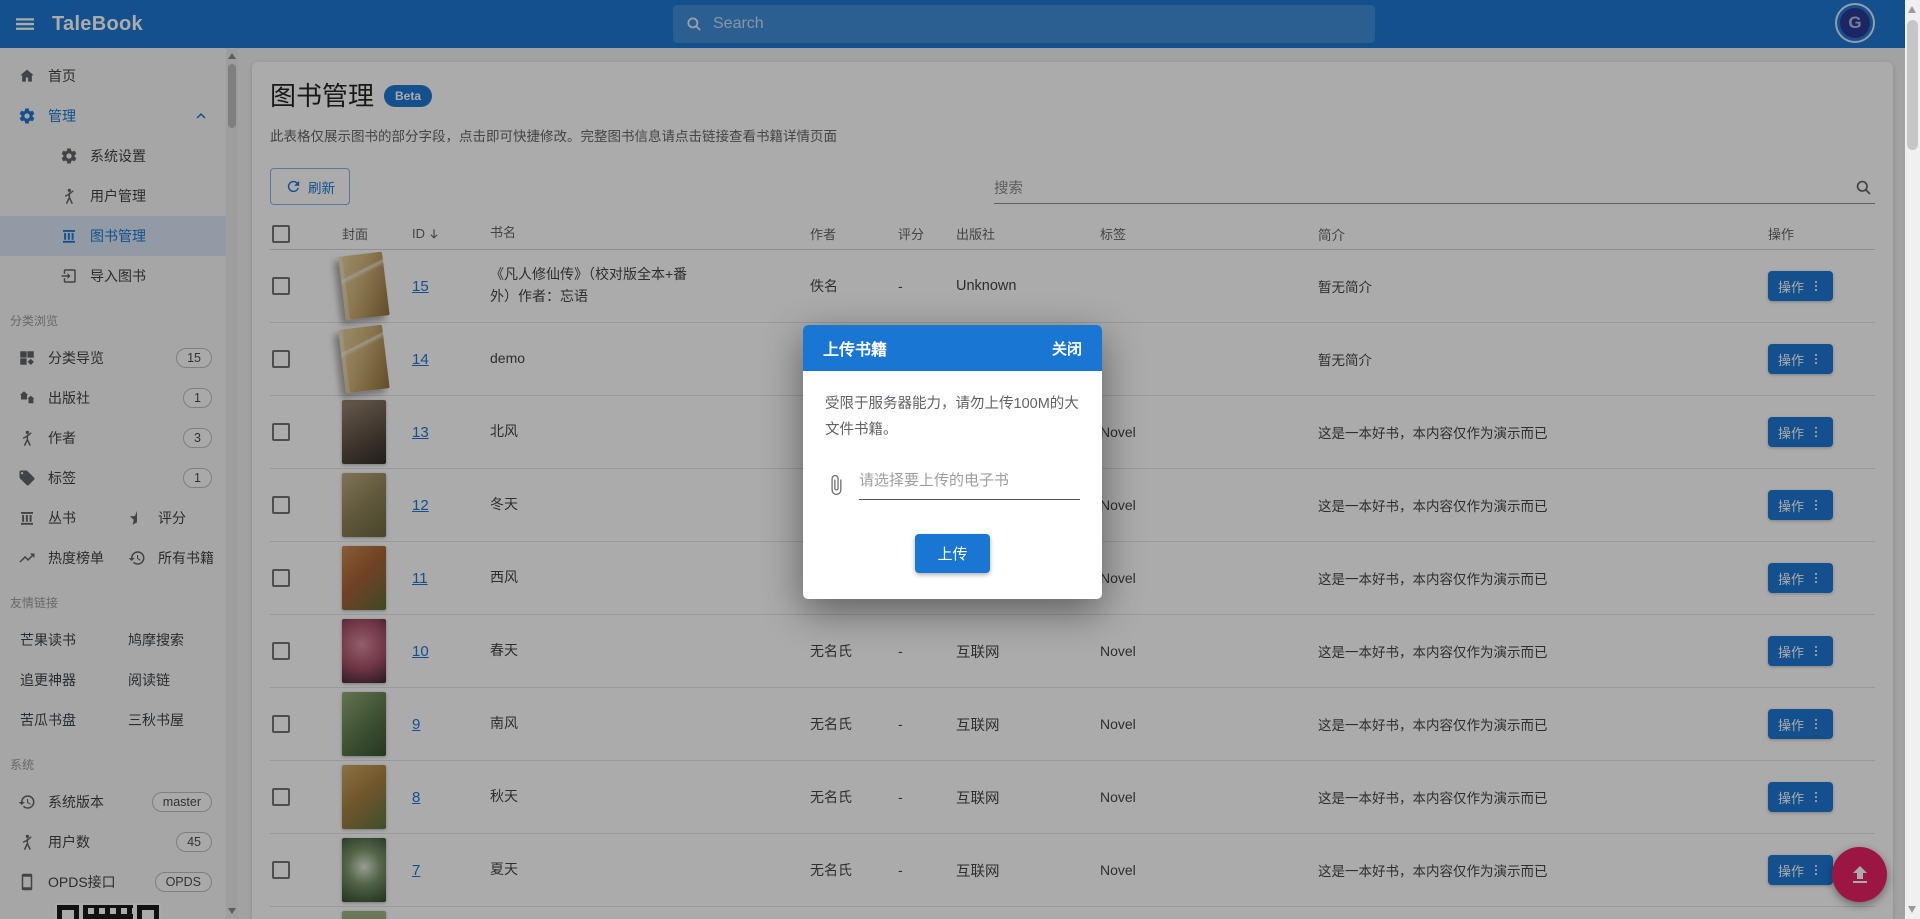  Describe the element at coordinates (1912, 85) in the screenshot. I see `main-scroll-thumb` at that location.